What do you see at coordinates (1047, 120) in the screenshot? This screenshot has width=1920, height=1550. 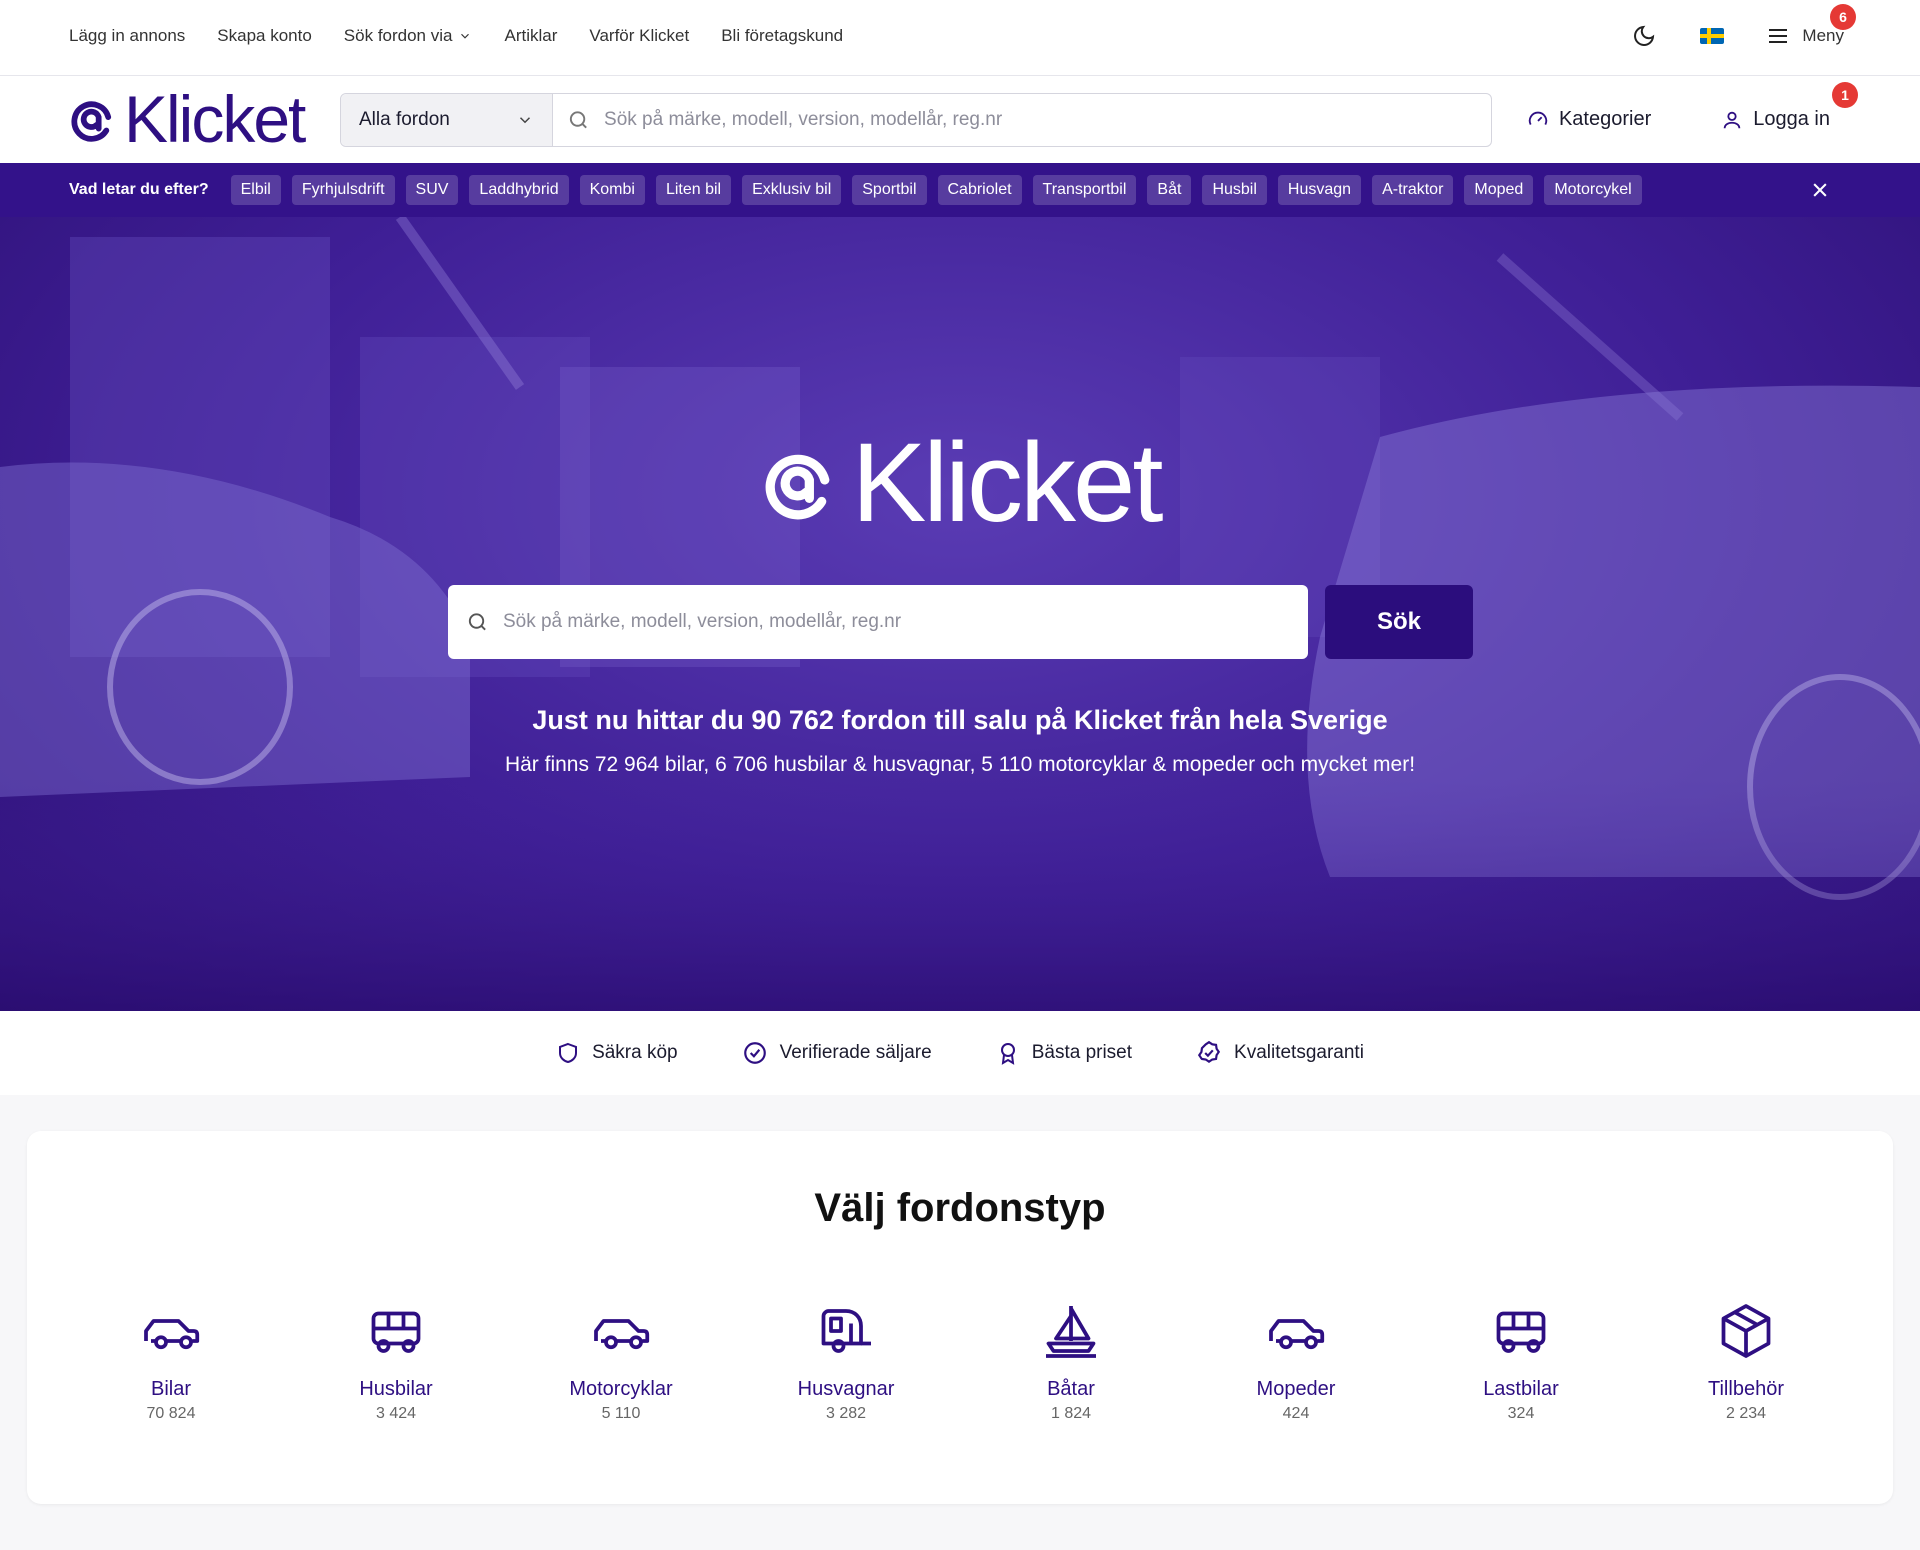 I see `header-search-input` at bounding box center [1047, 120].